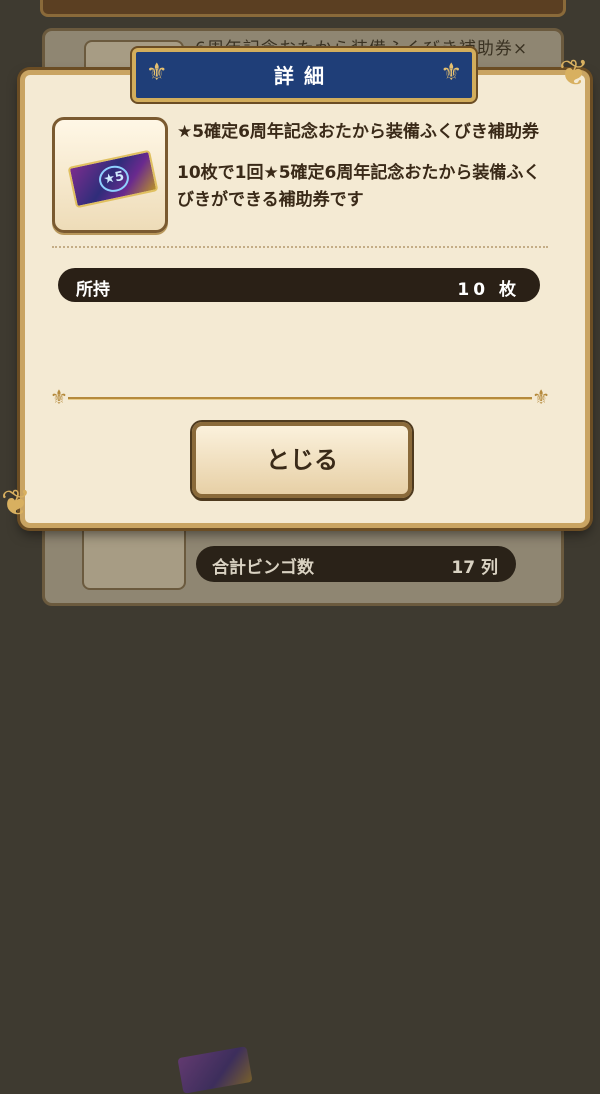  I want to click on item-icon-frame: ★5, so click(110, 175).